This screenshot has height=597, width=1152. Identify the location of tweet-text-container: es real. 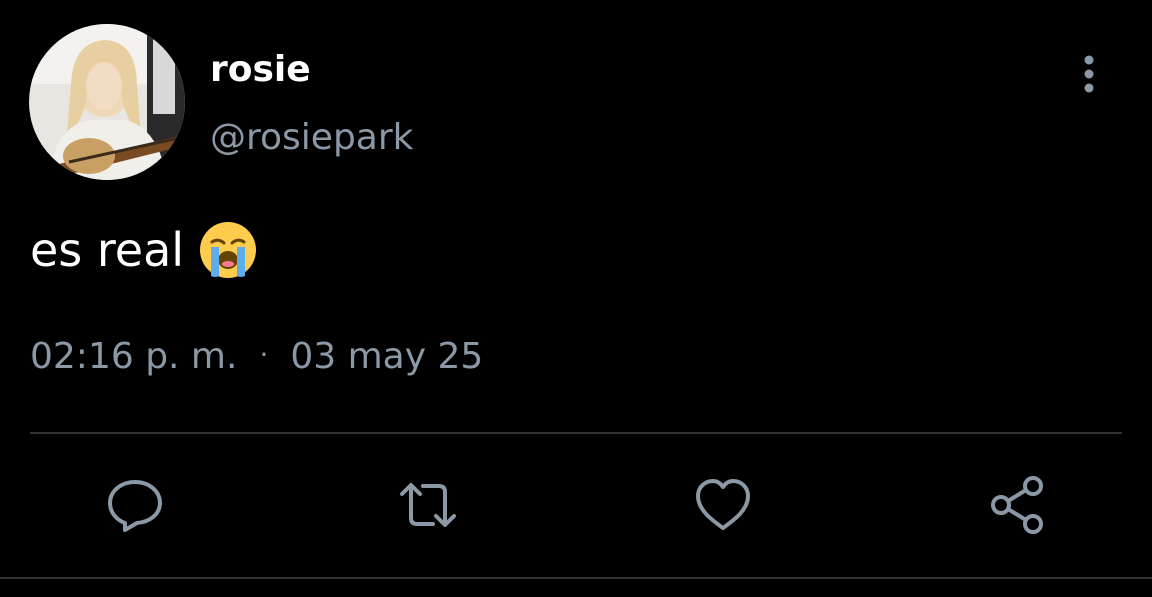
(144, 250).